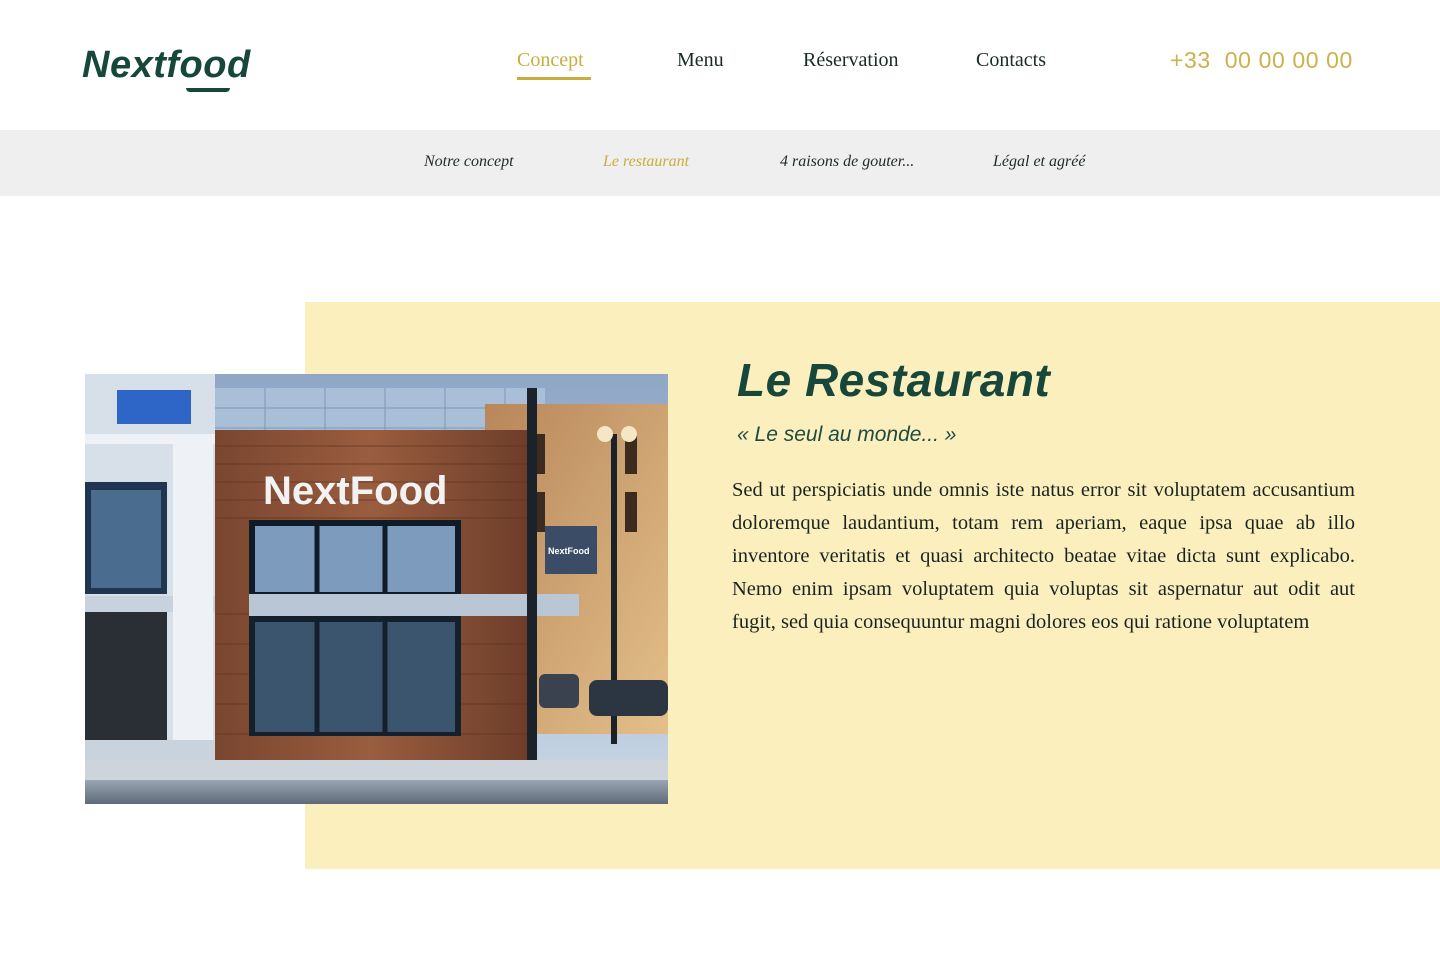 This screenshot has width=1440, height=963. Describe the element at coordinates (851, 60) in the screenshot. I see `nav-item-reservation: Réservation` at that location.